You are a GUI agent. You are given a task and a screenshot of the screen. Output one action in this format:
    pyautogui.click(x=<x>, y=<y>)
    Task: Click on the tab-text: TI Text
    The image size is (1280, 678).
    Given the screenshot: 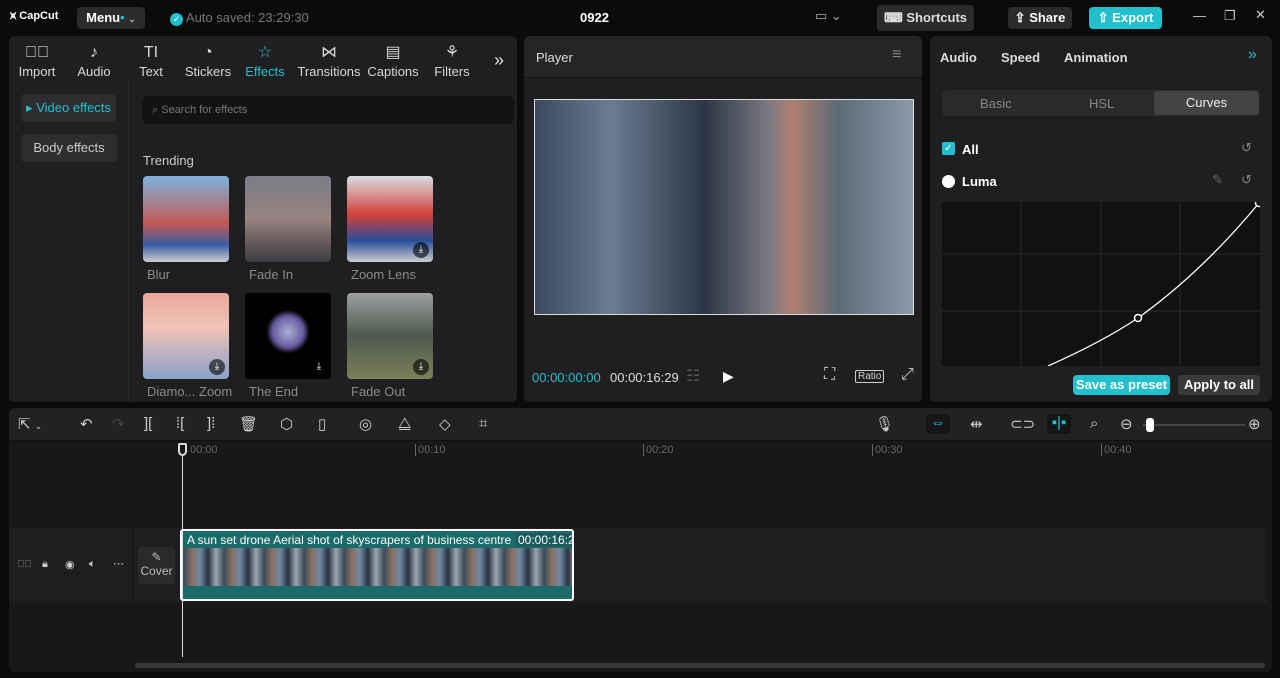 What is the action you would take?
    pyautogui.click(x=151, y=59)
    